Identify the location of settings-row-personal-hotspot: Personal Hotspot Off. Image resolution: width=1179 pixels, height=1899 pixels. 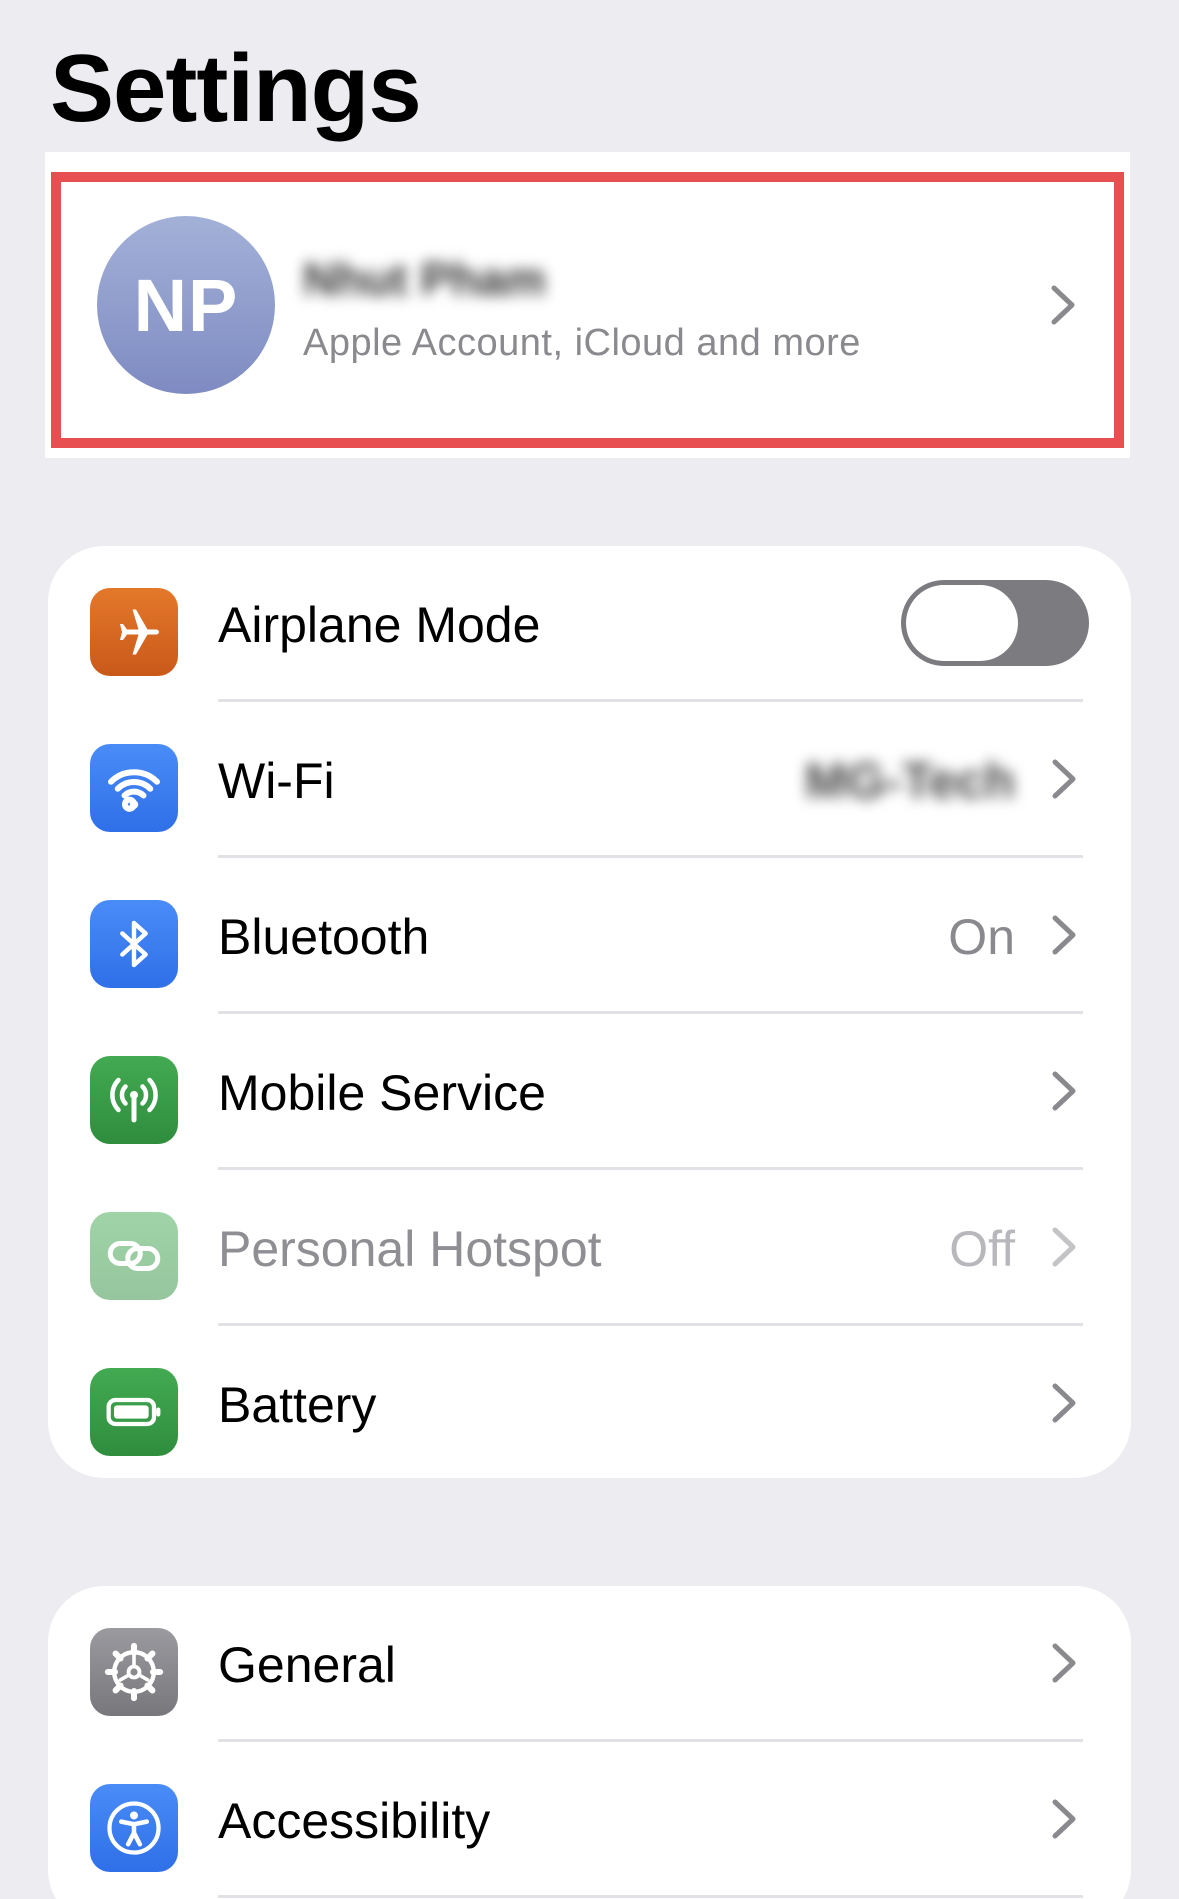
(589, 1248).